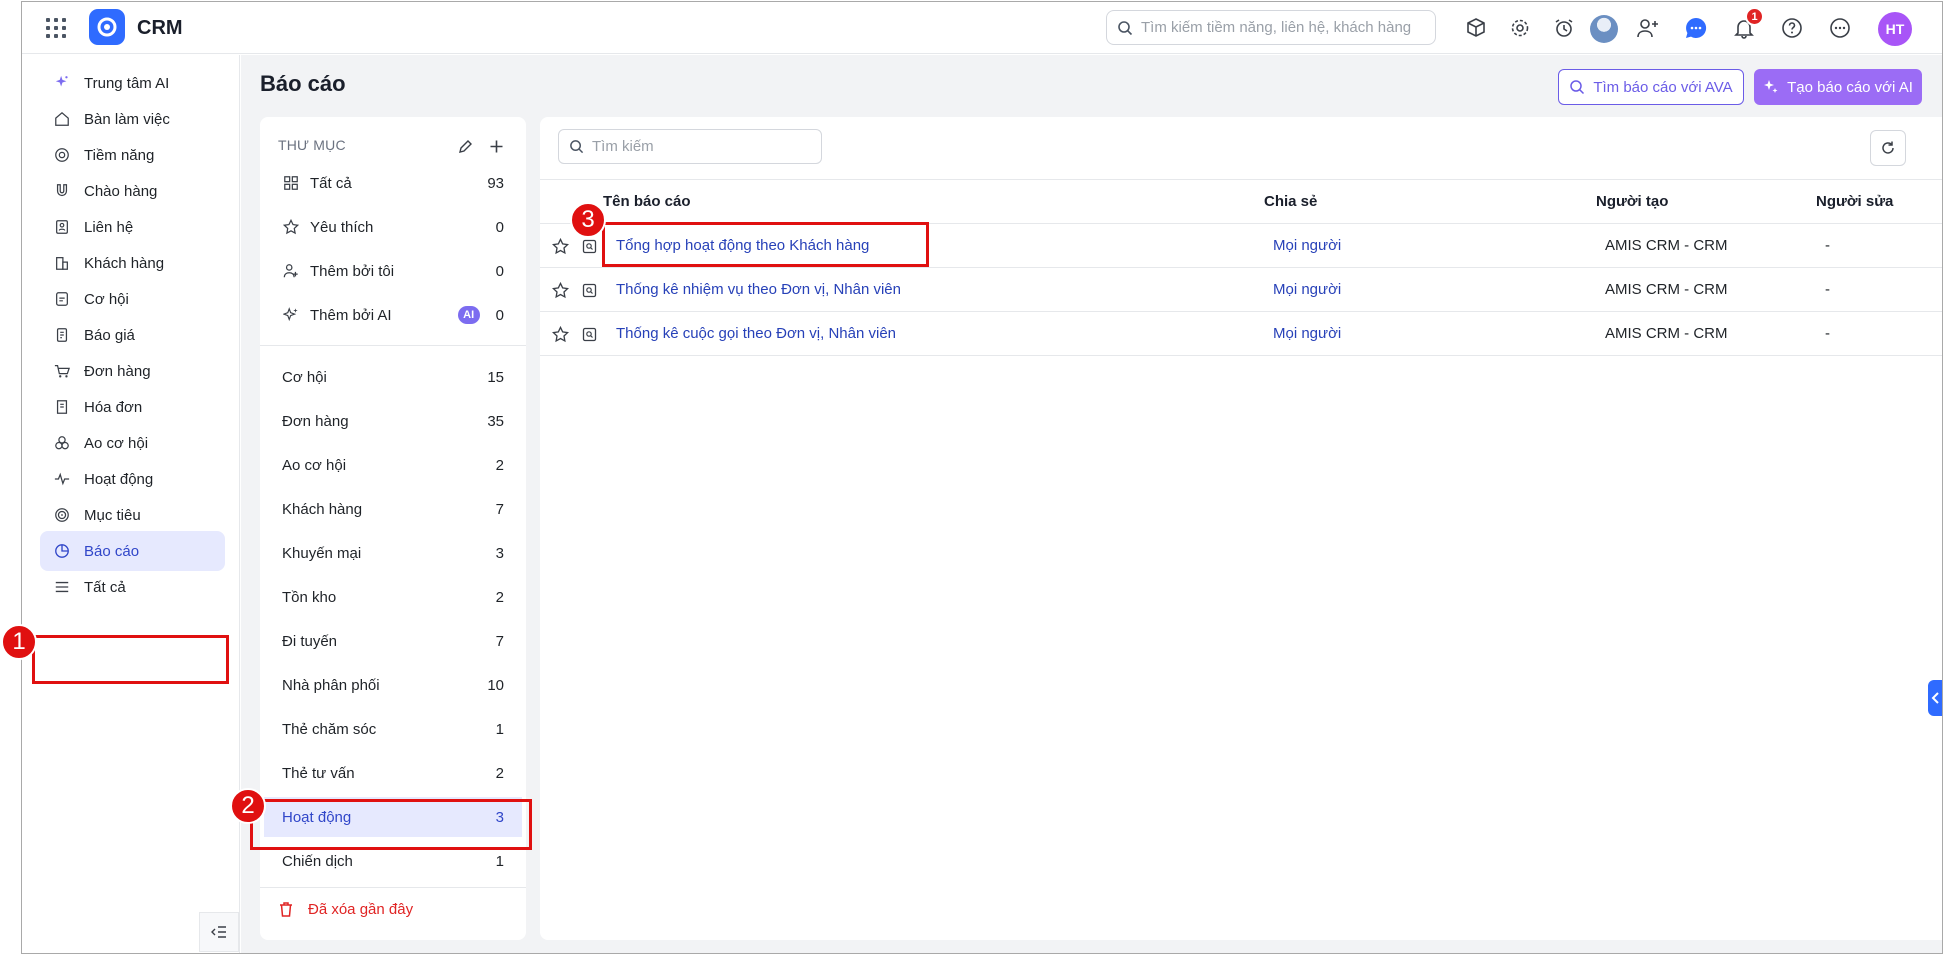 The image size is (1943, 955). What do you see at coordinates (393, 377) in the screenshot?
I see `module-folder-item-1: Cơ hội 15` at bounding box center [393, 377].